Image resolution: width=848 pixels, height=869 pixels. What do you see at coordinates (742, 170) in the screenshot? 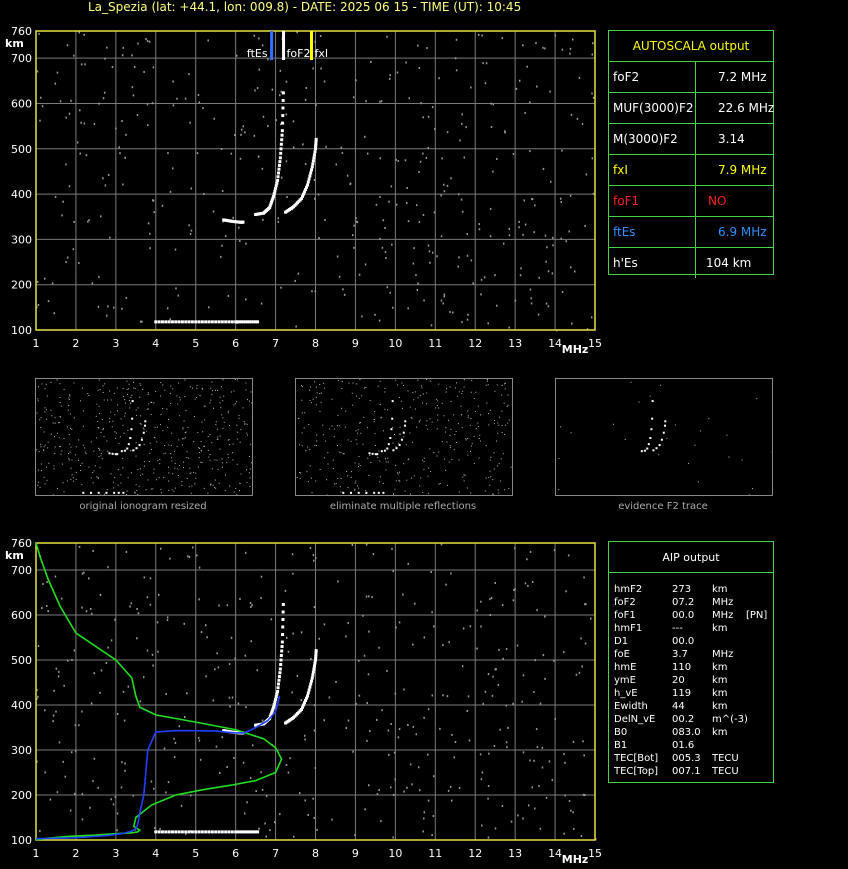
I see `autoscala-value: 7.9 MHz` at bounding box center [742, 170].